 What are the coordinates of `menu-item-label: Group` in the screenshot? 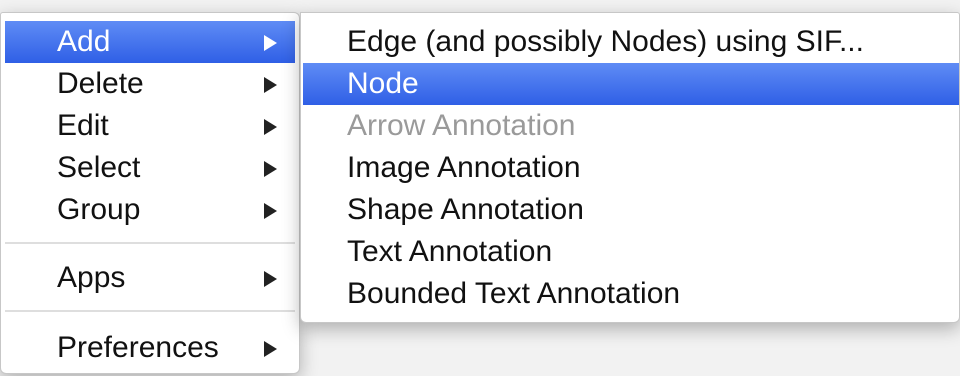 It's located at (99, 209).